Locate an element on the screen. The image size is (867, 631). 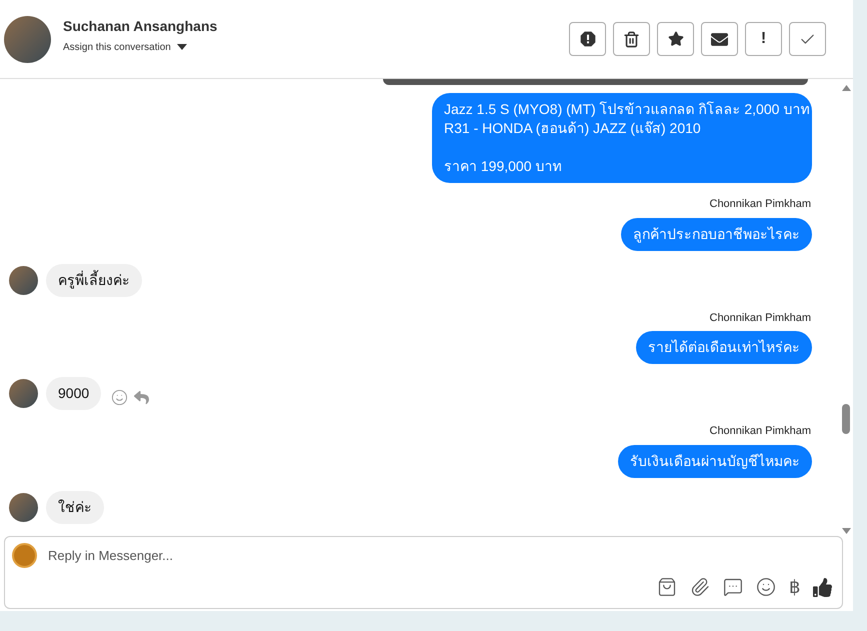
page-avatar-photo-placeholder is located at coordinates (24, 555).